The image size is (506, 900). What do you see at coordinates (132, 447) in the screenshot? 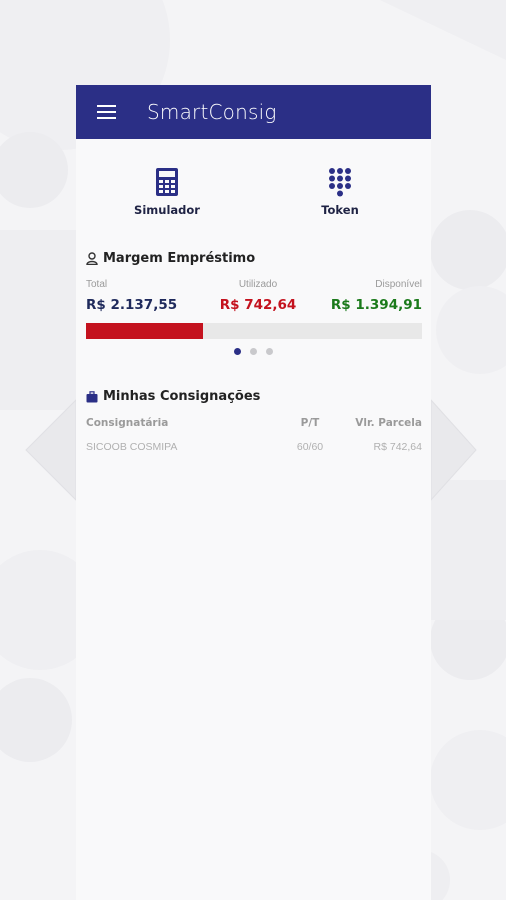
I see `row-consignataria: SICOOB COSMIPA` at bounding box center [132, 447].